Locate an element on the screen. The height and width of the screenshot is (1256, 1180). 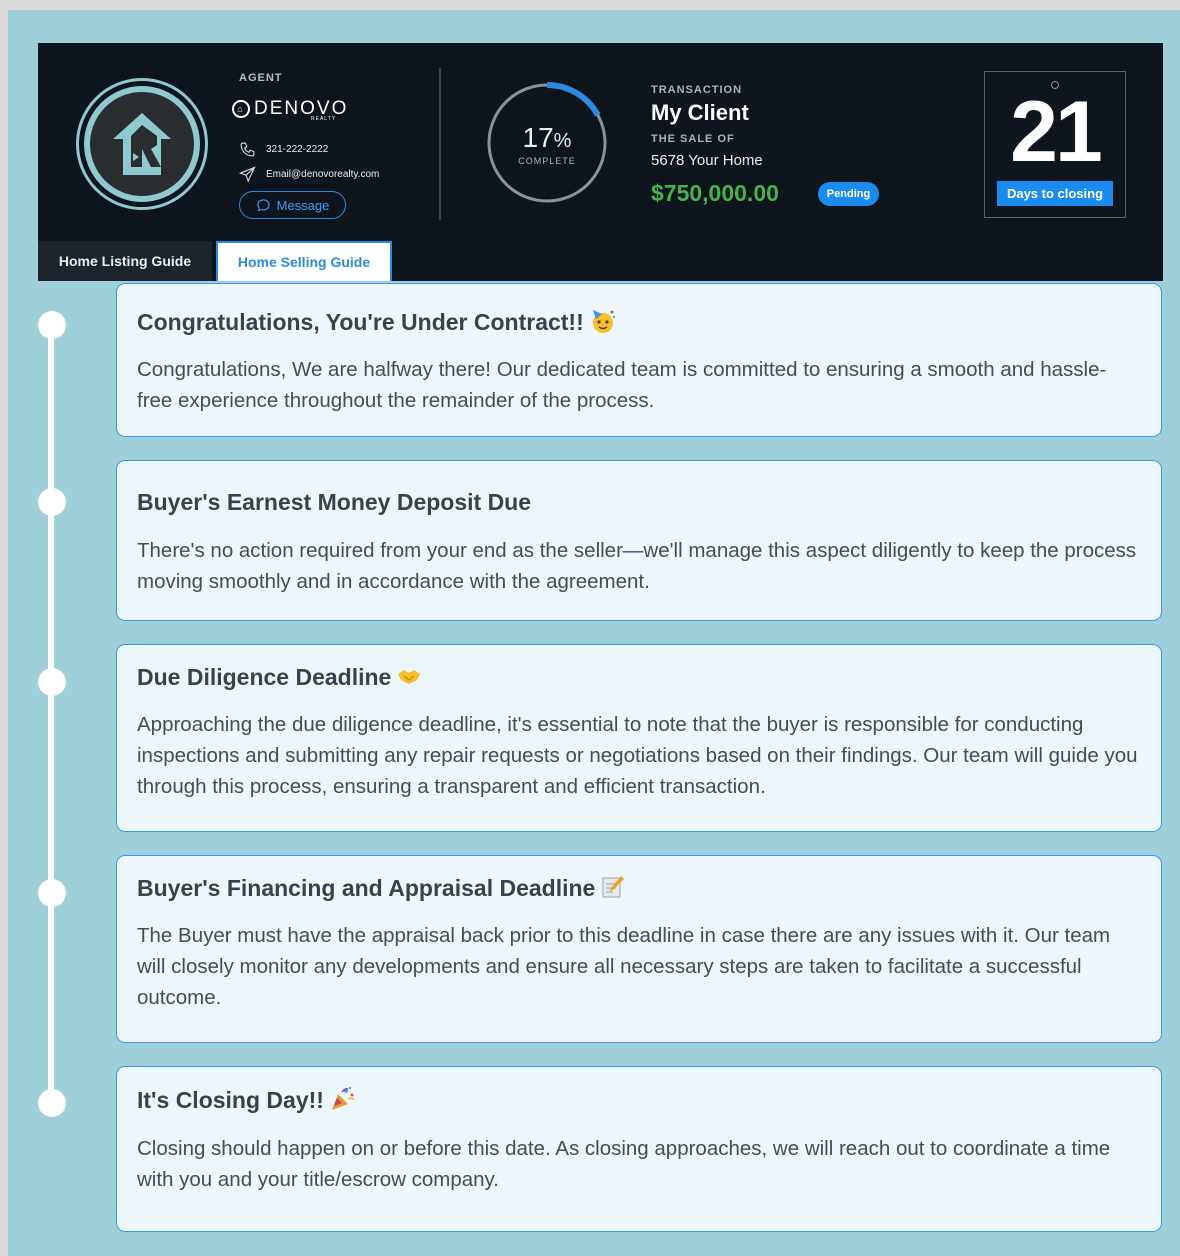
card-title-text: Buyer's Earnest Money Deposit Due is located at coordinates (334, 502).